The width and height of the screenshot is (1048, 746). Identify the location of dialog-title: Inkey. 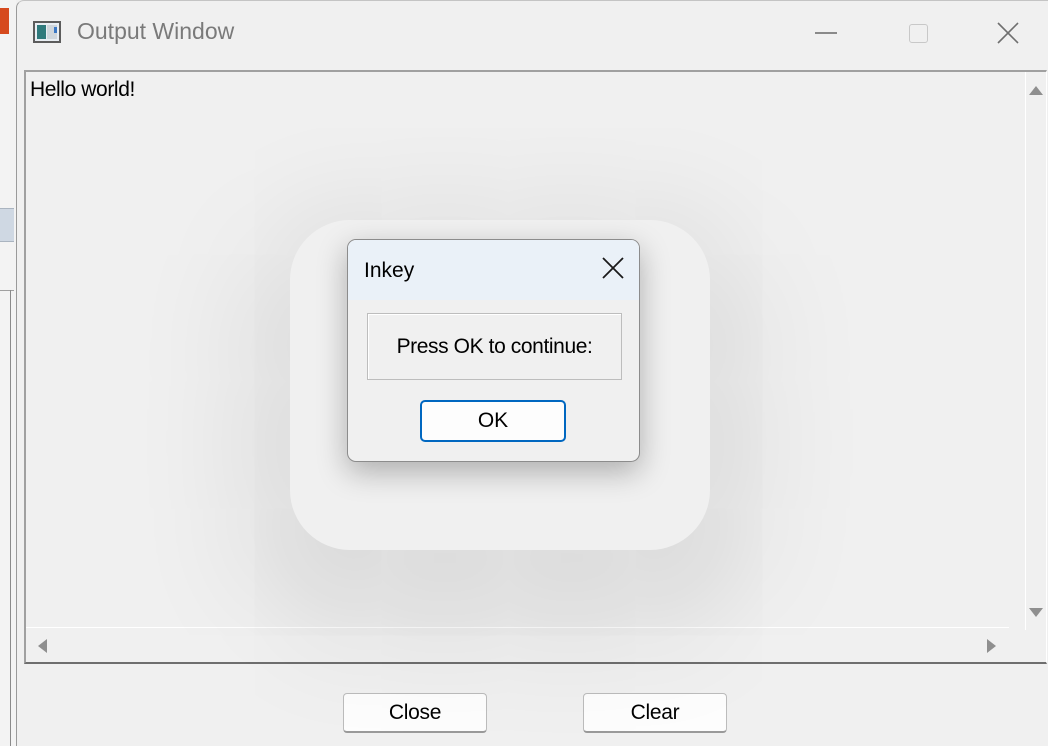
(389, 270).